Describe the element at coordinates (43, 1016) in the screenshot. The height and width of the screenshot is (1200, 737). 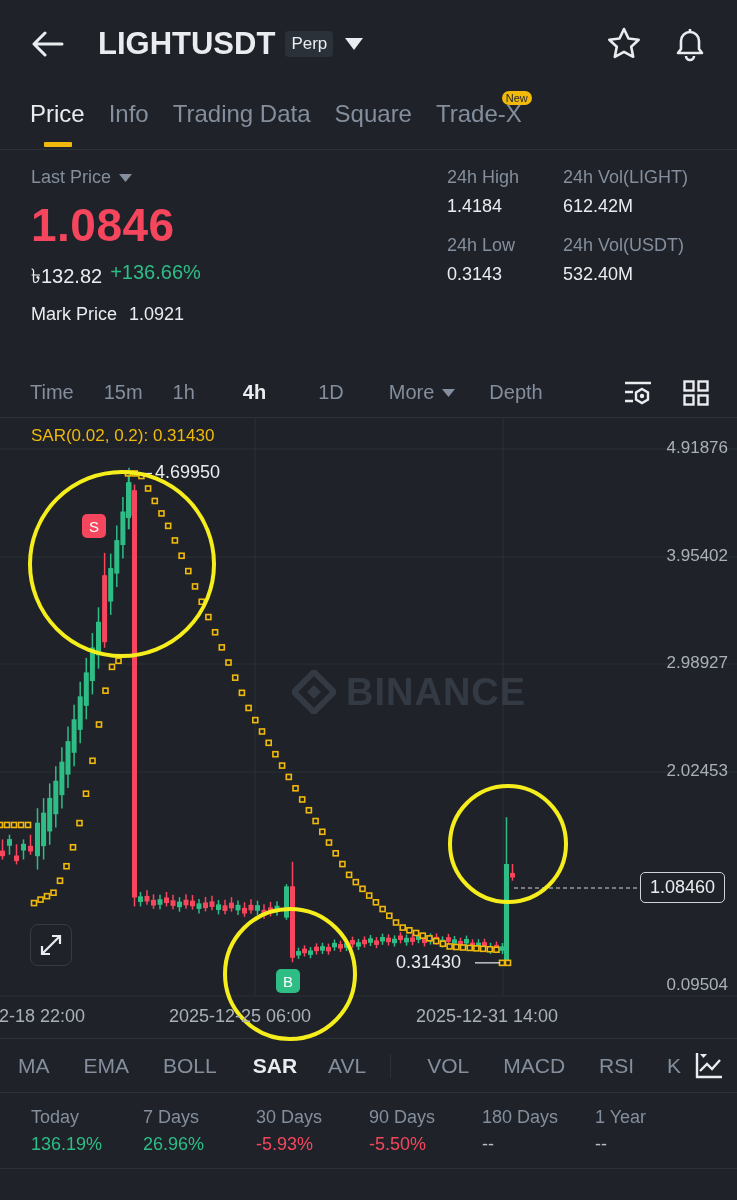
I see `time-axis-label: 2-18 22:00` at that location.